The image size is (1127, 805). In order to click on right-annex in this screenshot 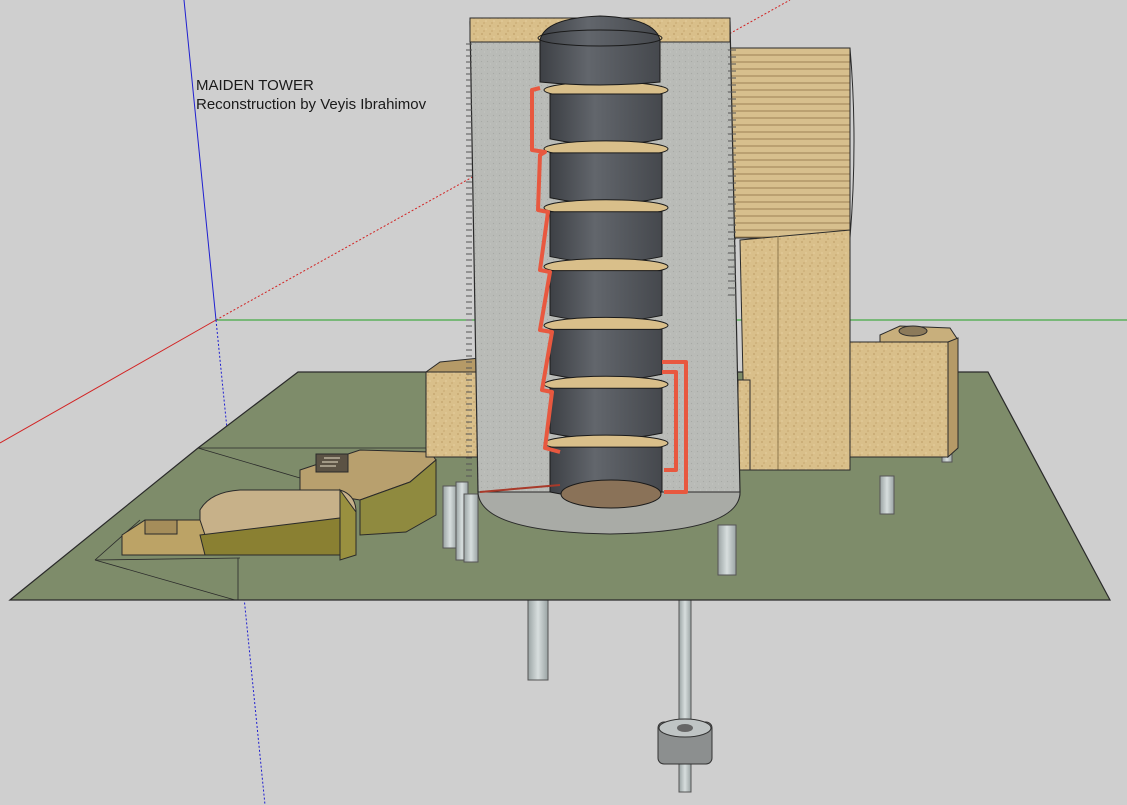, I will do `click(903, 392)`.